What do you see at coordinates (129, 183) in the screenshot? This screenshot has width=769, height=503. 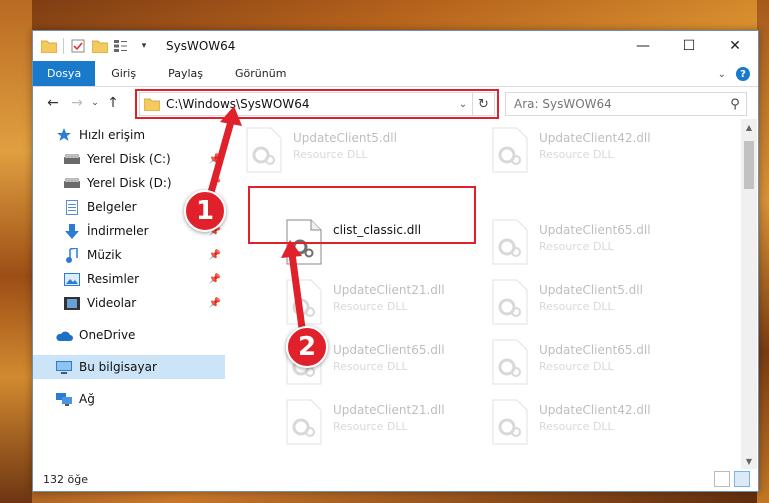 I see `sidebar-item-label: Yerel Disk (D:)` at bounding box center [129, 183].